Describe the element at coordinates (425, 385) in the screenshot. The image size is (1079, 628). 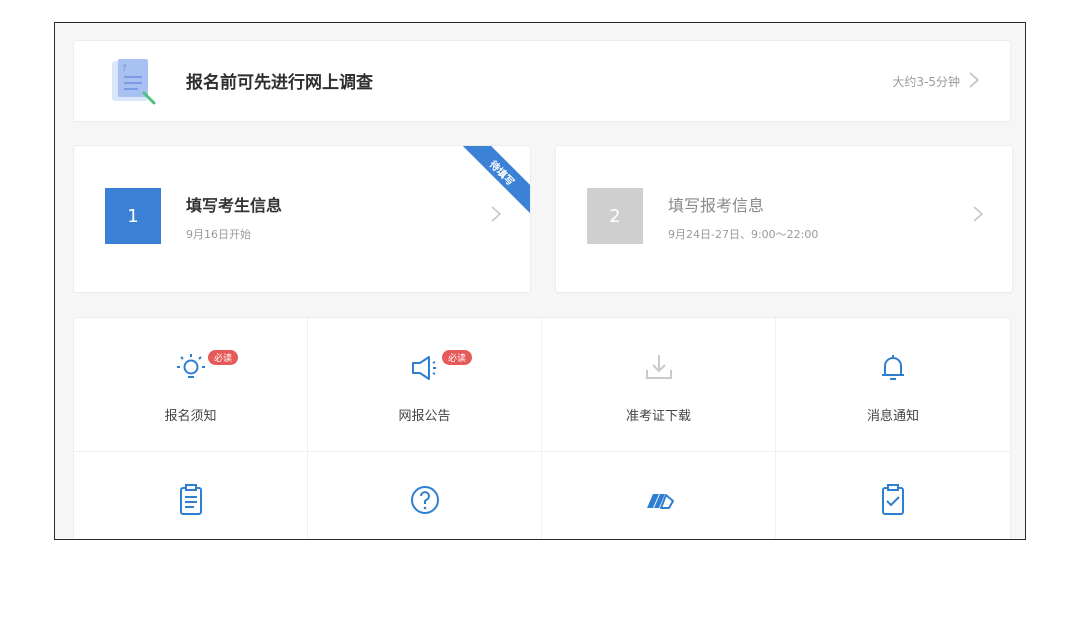
I see `grid-item-announcement: 必读 网报公告` at that location.